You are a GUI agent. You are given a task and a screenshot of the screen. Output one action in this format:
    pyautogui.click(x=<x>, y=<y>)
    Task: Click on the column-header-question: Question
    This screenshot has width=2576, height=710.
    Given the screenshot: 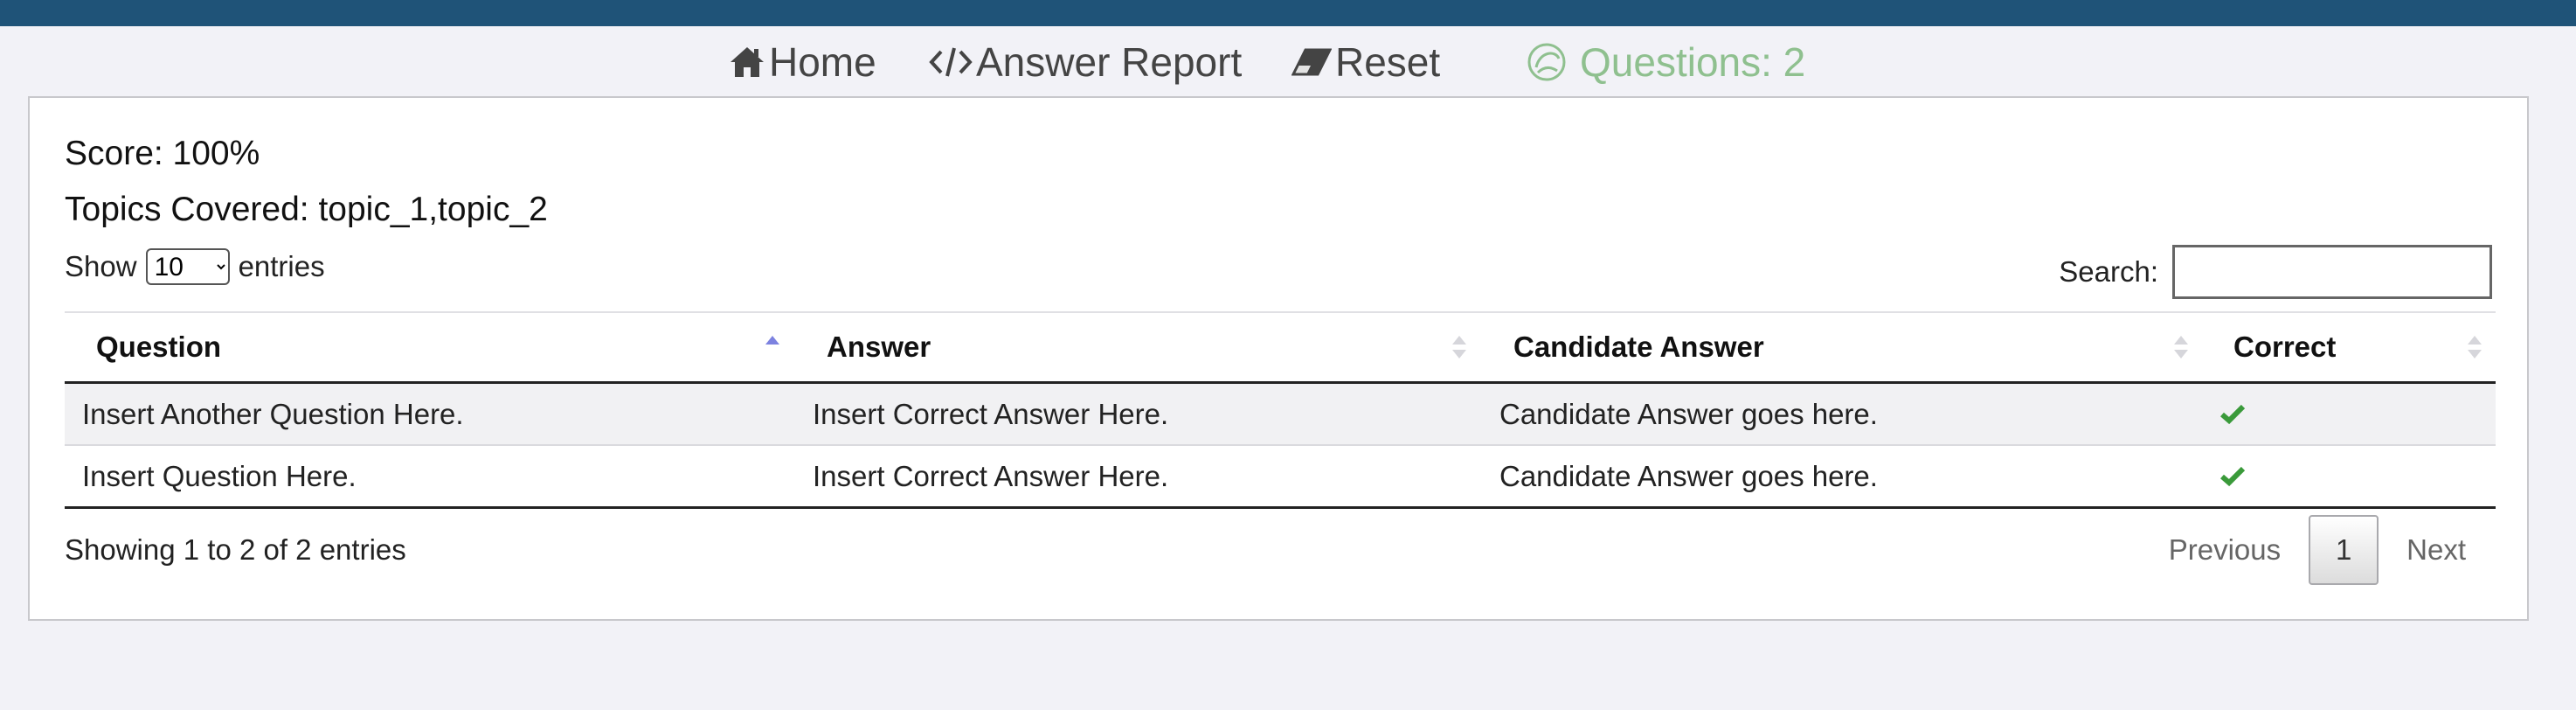 What is the action you would take?
    pyautogui.click(x=158, y=347)
    